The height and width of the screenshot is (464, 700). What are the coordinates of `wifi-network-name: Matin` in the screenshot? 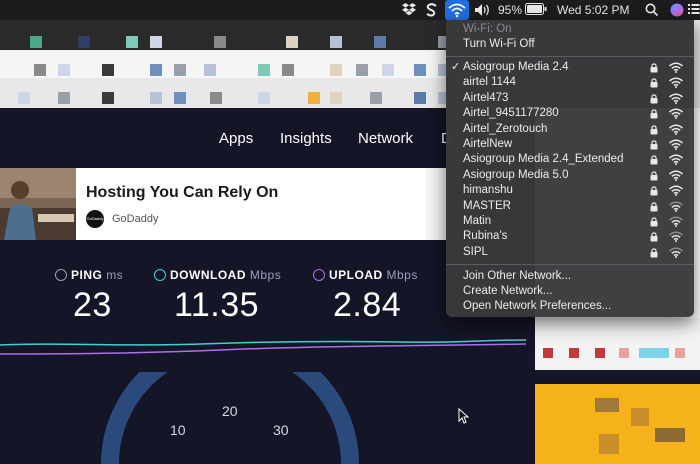 It's located at (477, 221).